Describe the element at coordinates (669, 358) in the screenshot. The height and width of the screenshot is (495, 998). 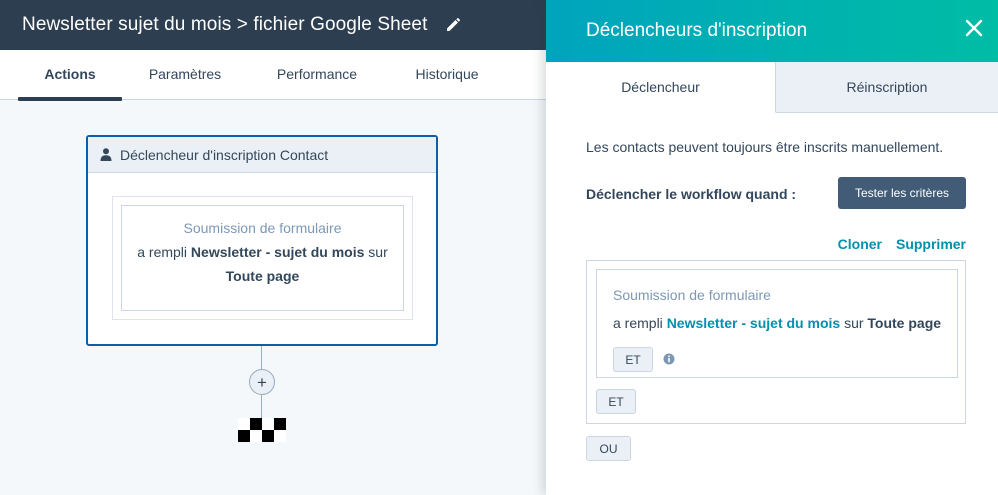
I see `info-icon` at that location.